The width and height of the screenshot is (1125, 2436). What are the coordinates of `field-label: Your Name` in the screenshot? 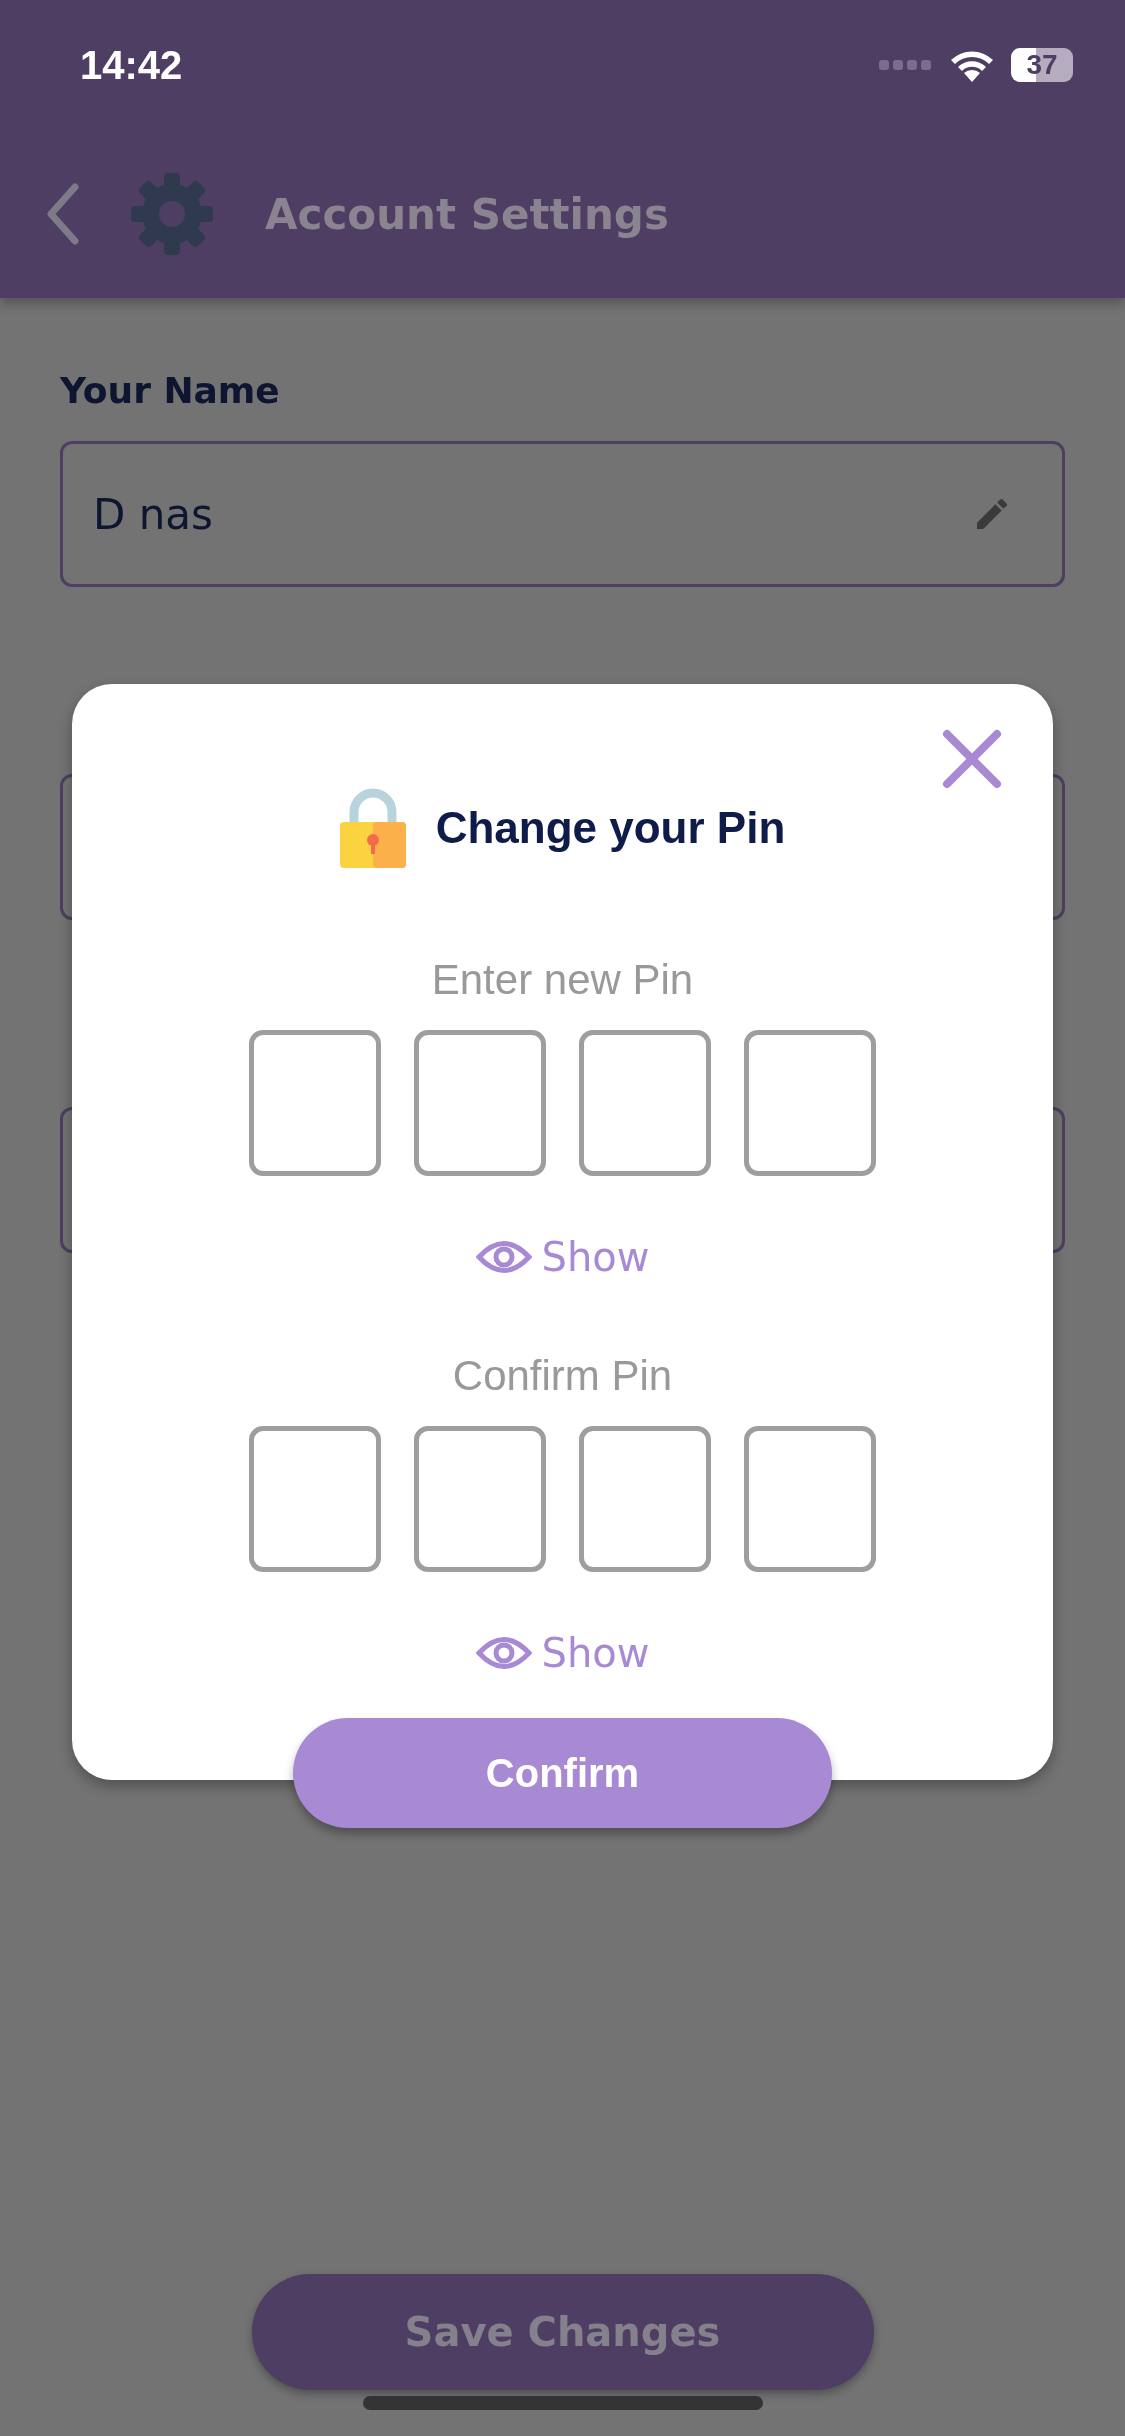 It's located at (170, 390).